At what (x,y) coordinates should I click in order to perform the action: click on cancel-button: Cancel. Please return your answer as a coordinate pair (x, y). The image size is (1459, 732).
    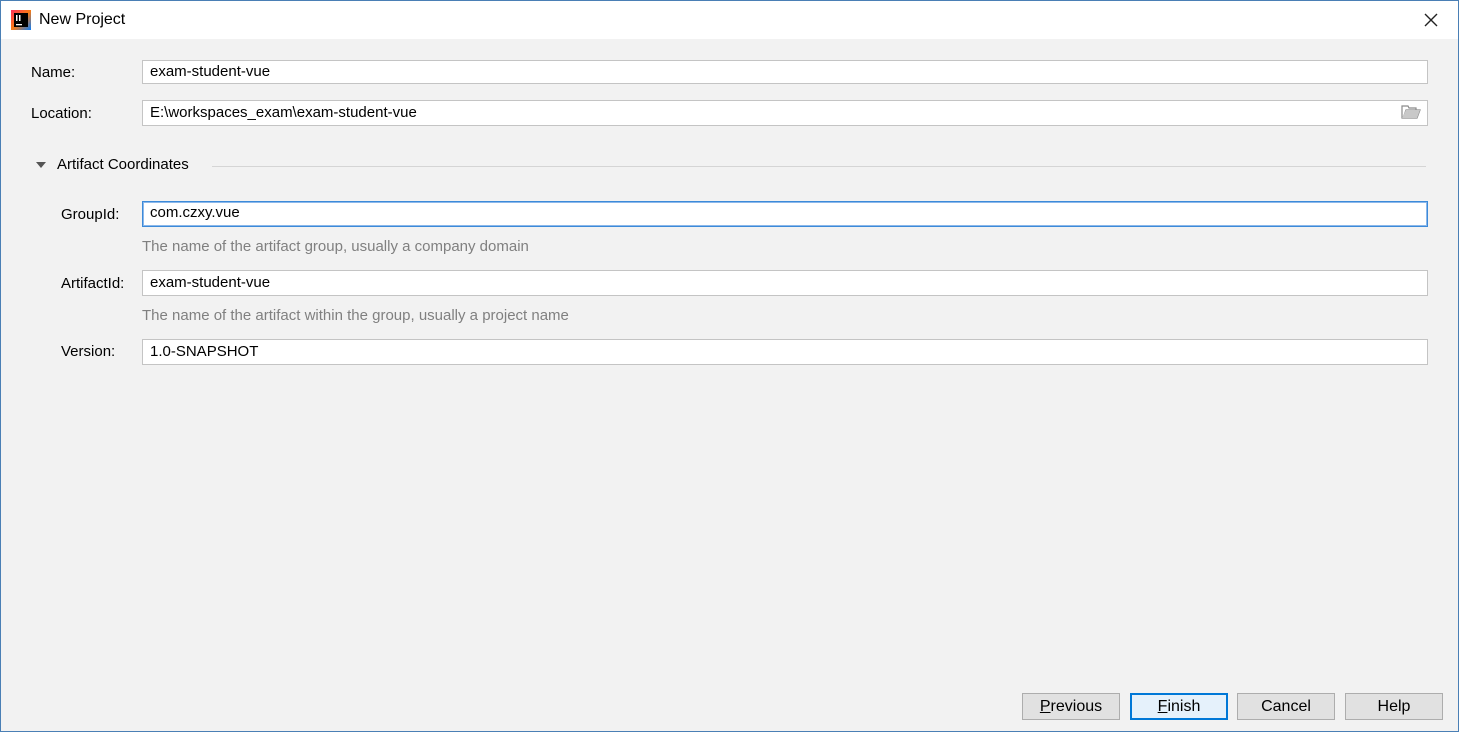
    Looking at the image, I should click on (1286, 706).